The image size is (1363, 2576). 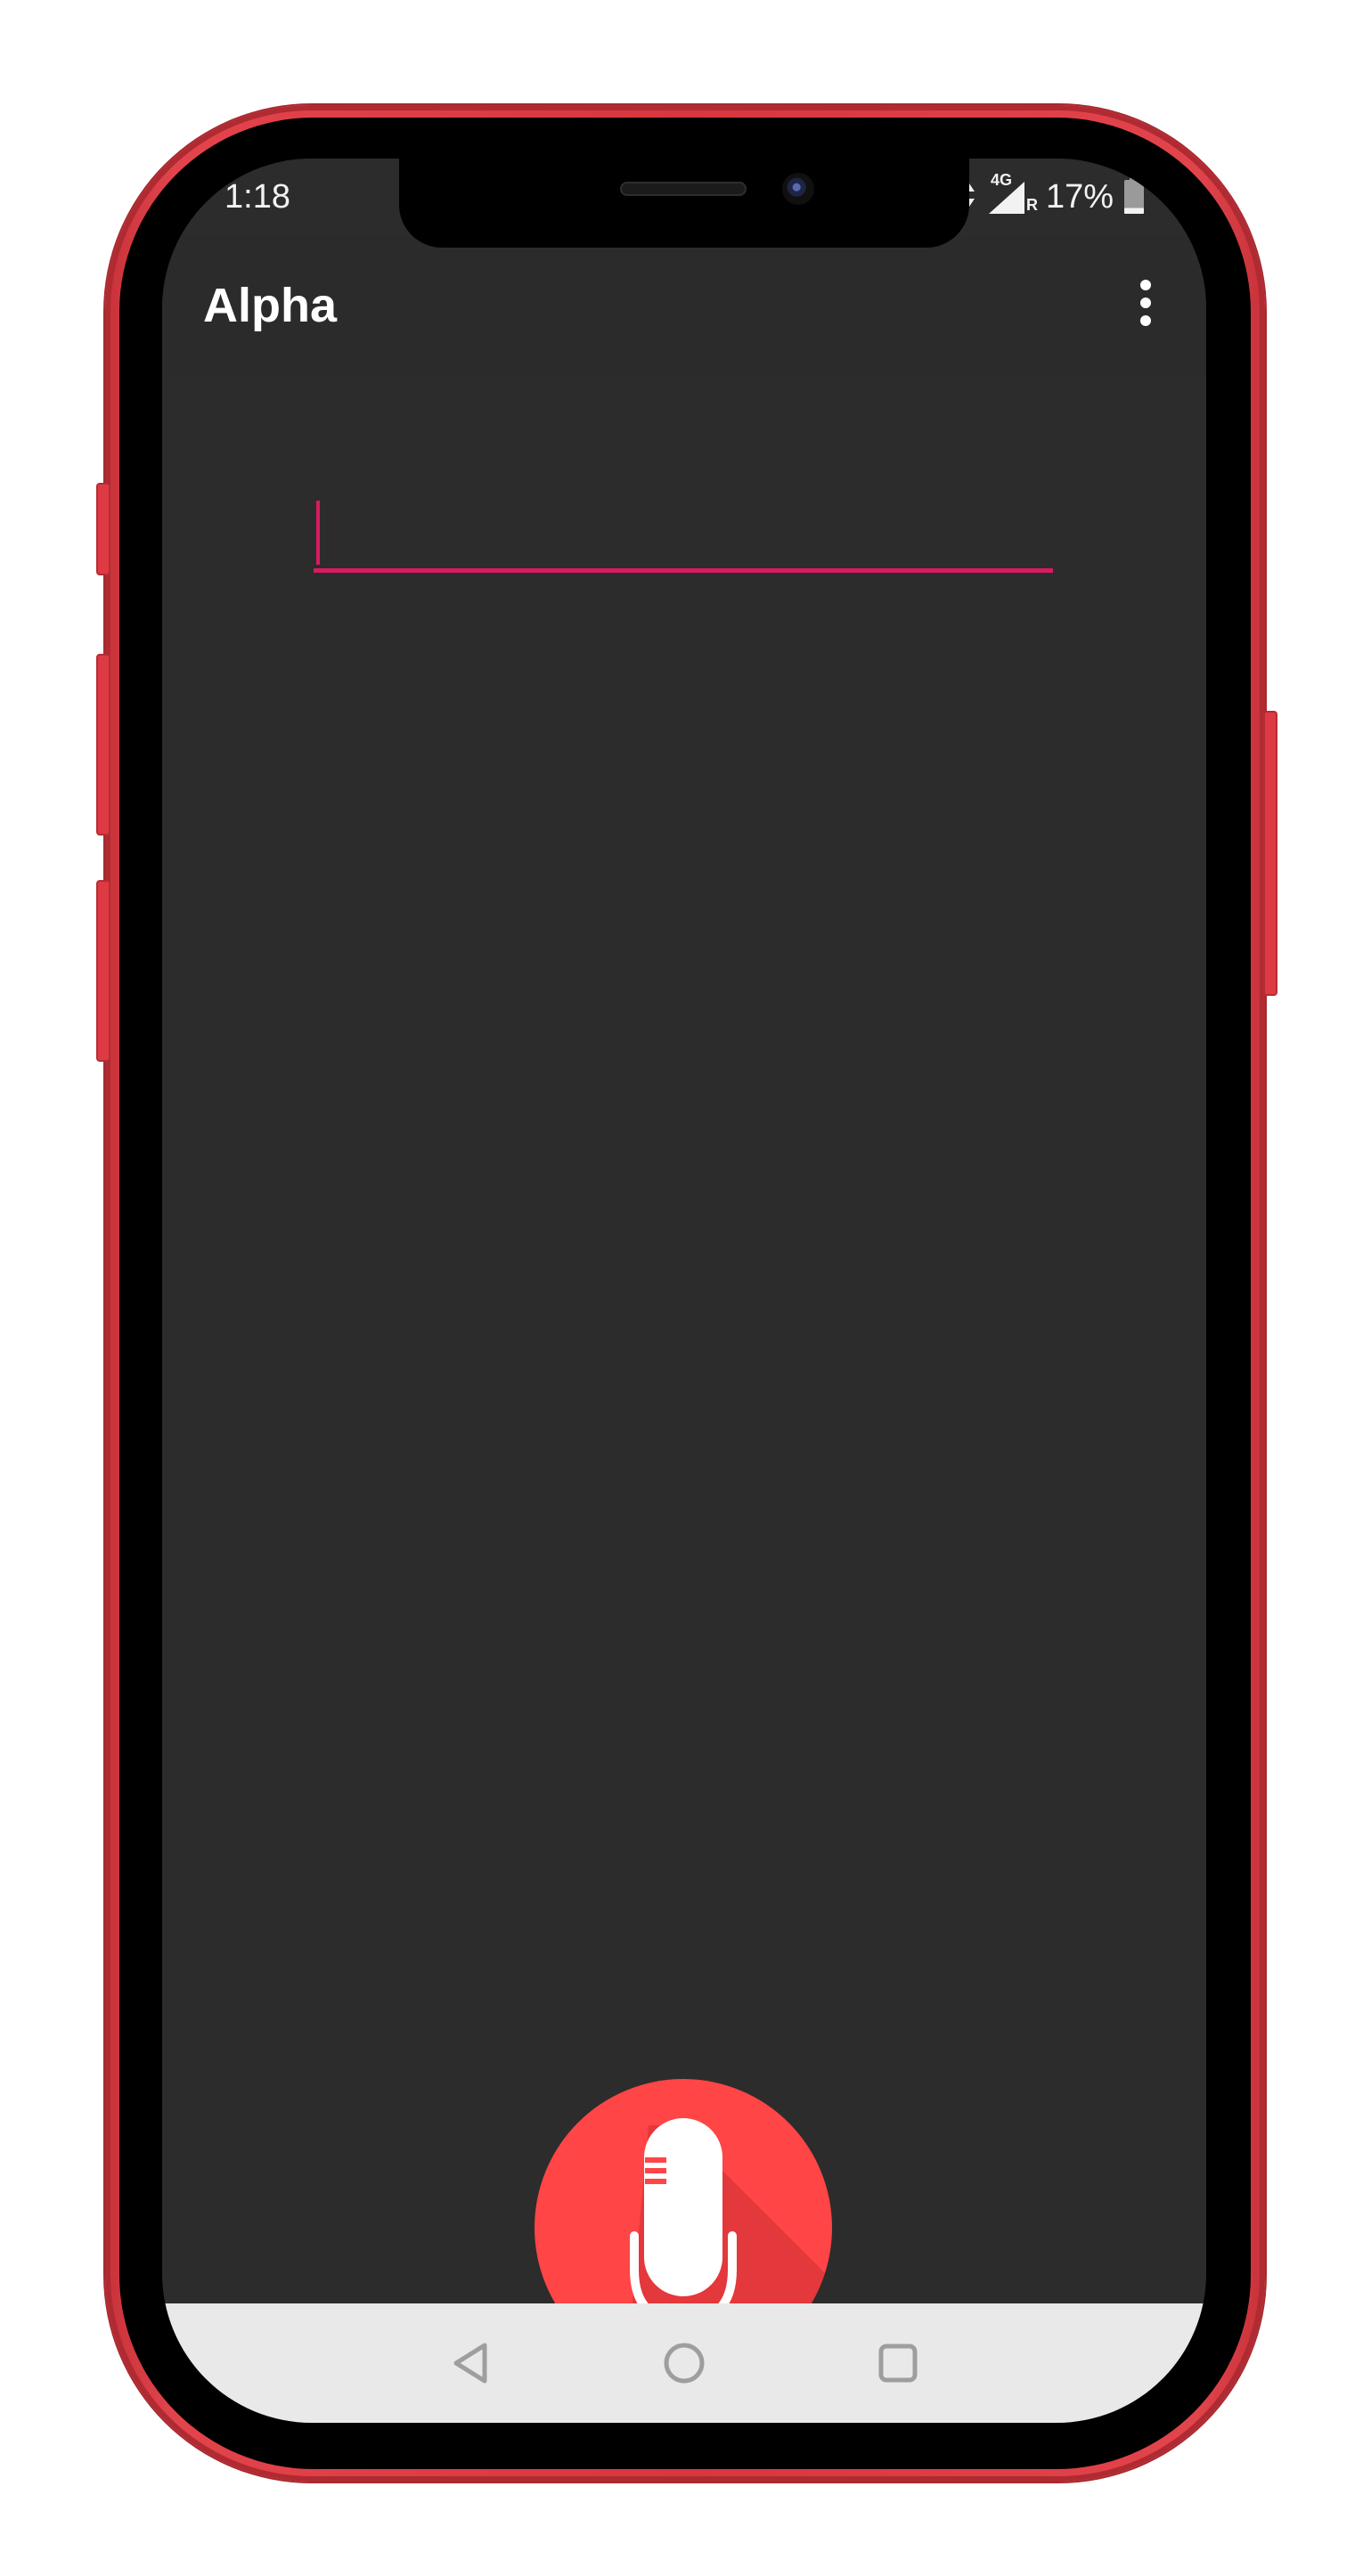 What do you see at coordinates (1079, 197) in the screenshot?
I see `battery-percent: 17%` at bounding box center [1079, 197].